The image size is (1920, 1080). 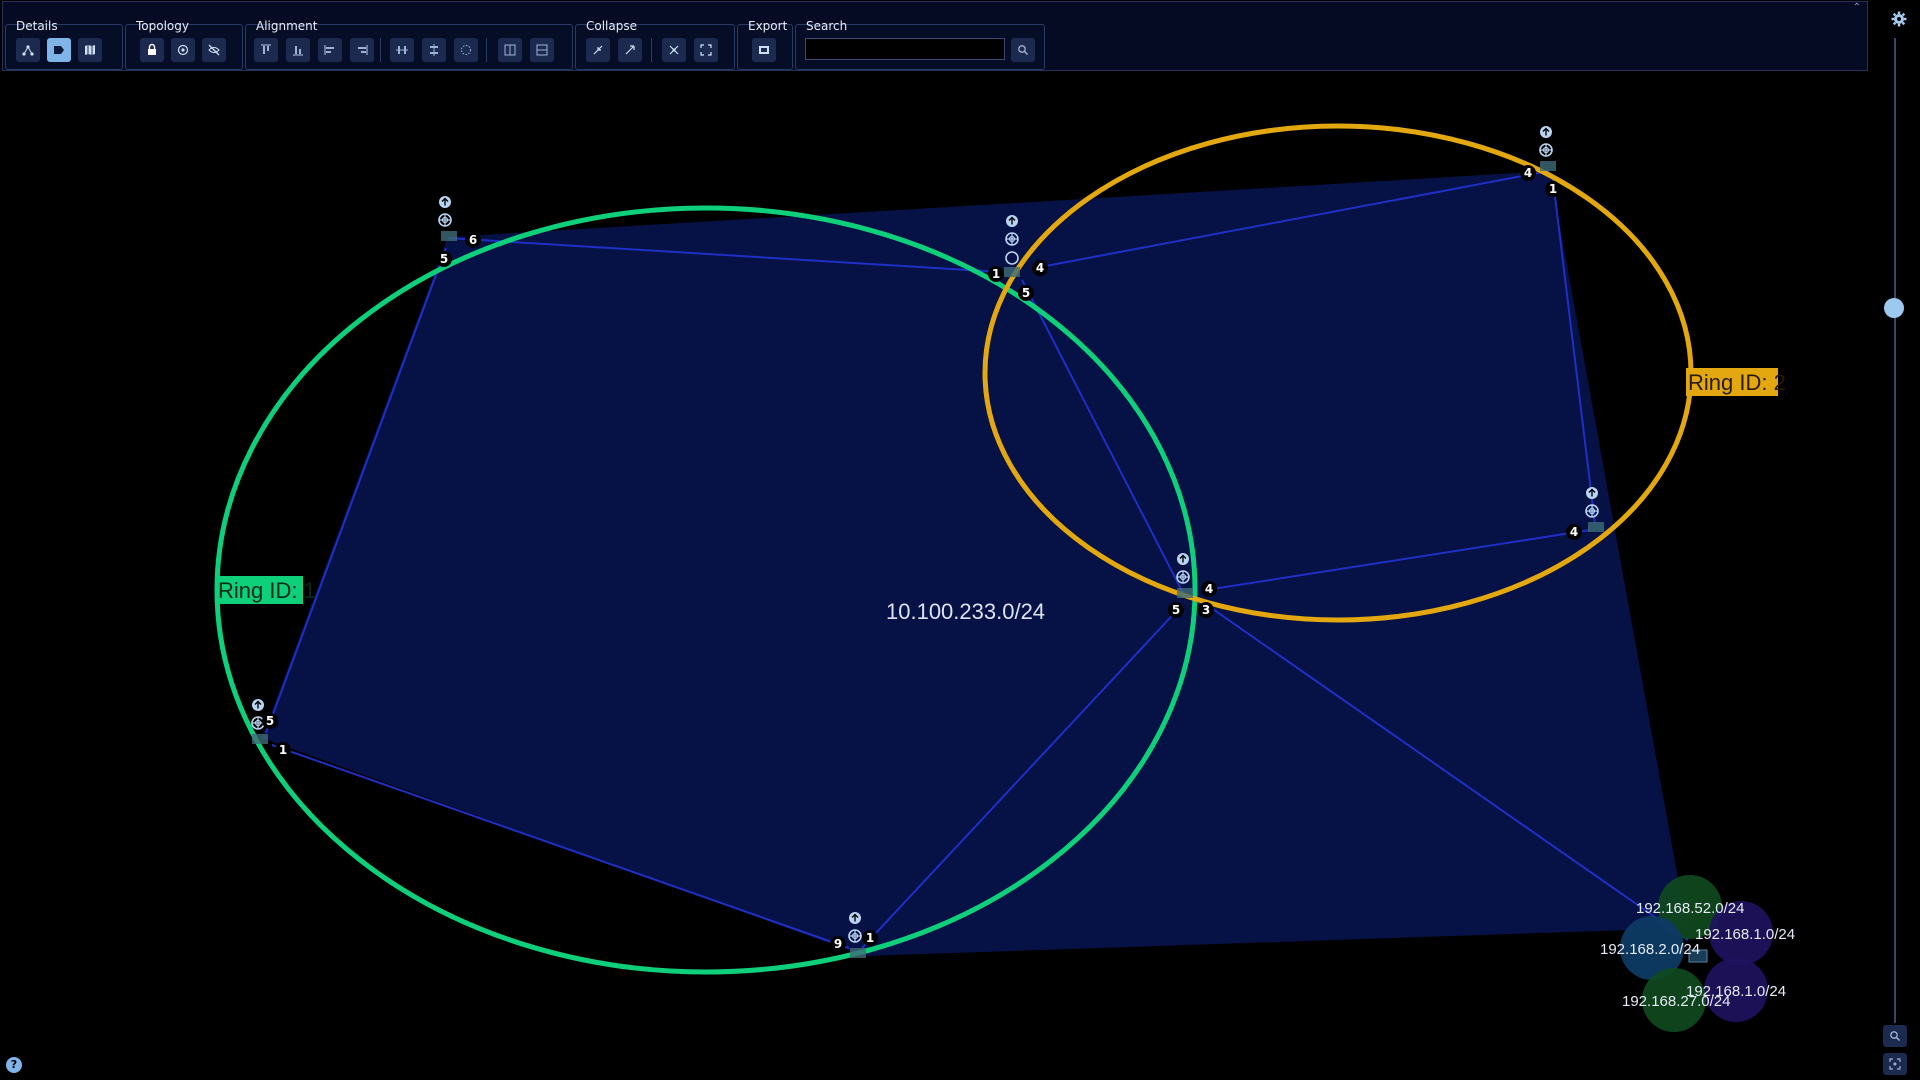 What do you see at coordinates (651, 50) in the screenshot?
I see `collapse-separator` at bounding box center [651, 50].